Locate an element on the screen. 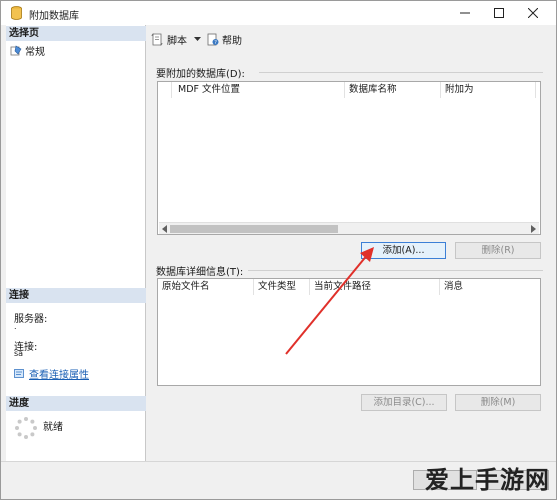 The width and height of the screenshot is (557, 500). column-header-attach-as: 附加为 is located at coordinates (488, 90).